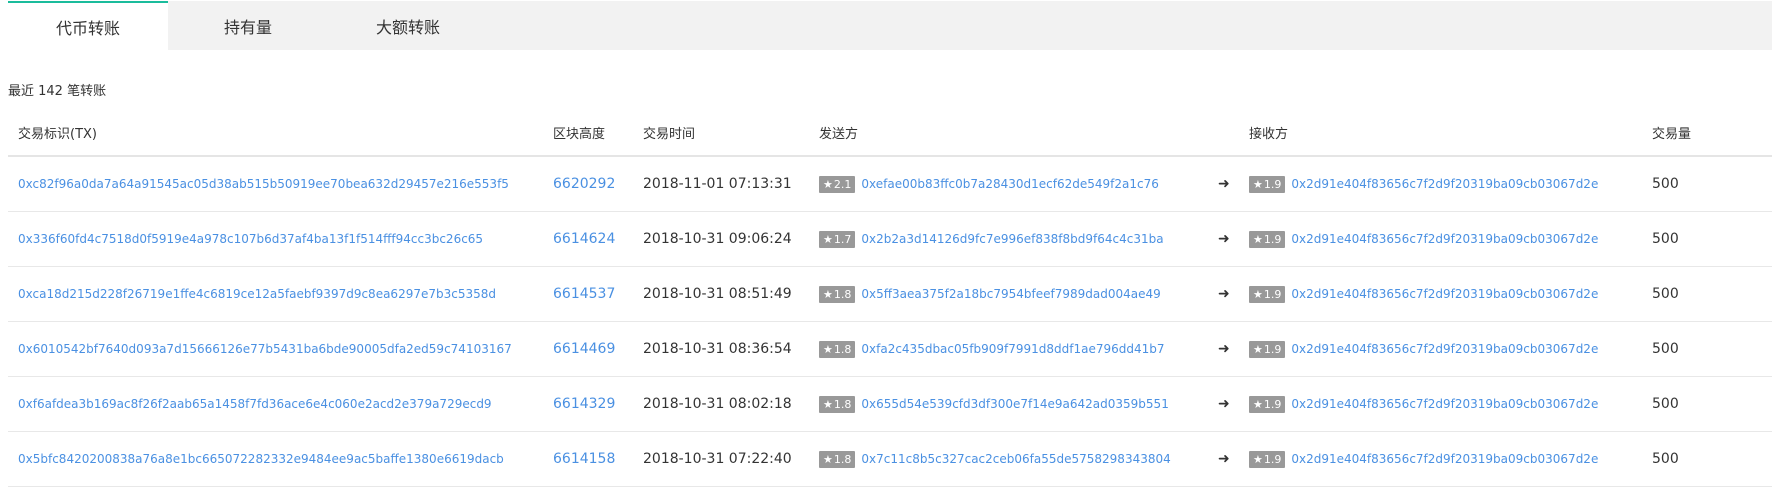  What do you see at coordinates (584, 404) in the screenshot?
I see `block-height-link: 6614329` at bounding box center [584, 404].